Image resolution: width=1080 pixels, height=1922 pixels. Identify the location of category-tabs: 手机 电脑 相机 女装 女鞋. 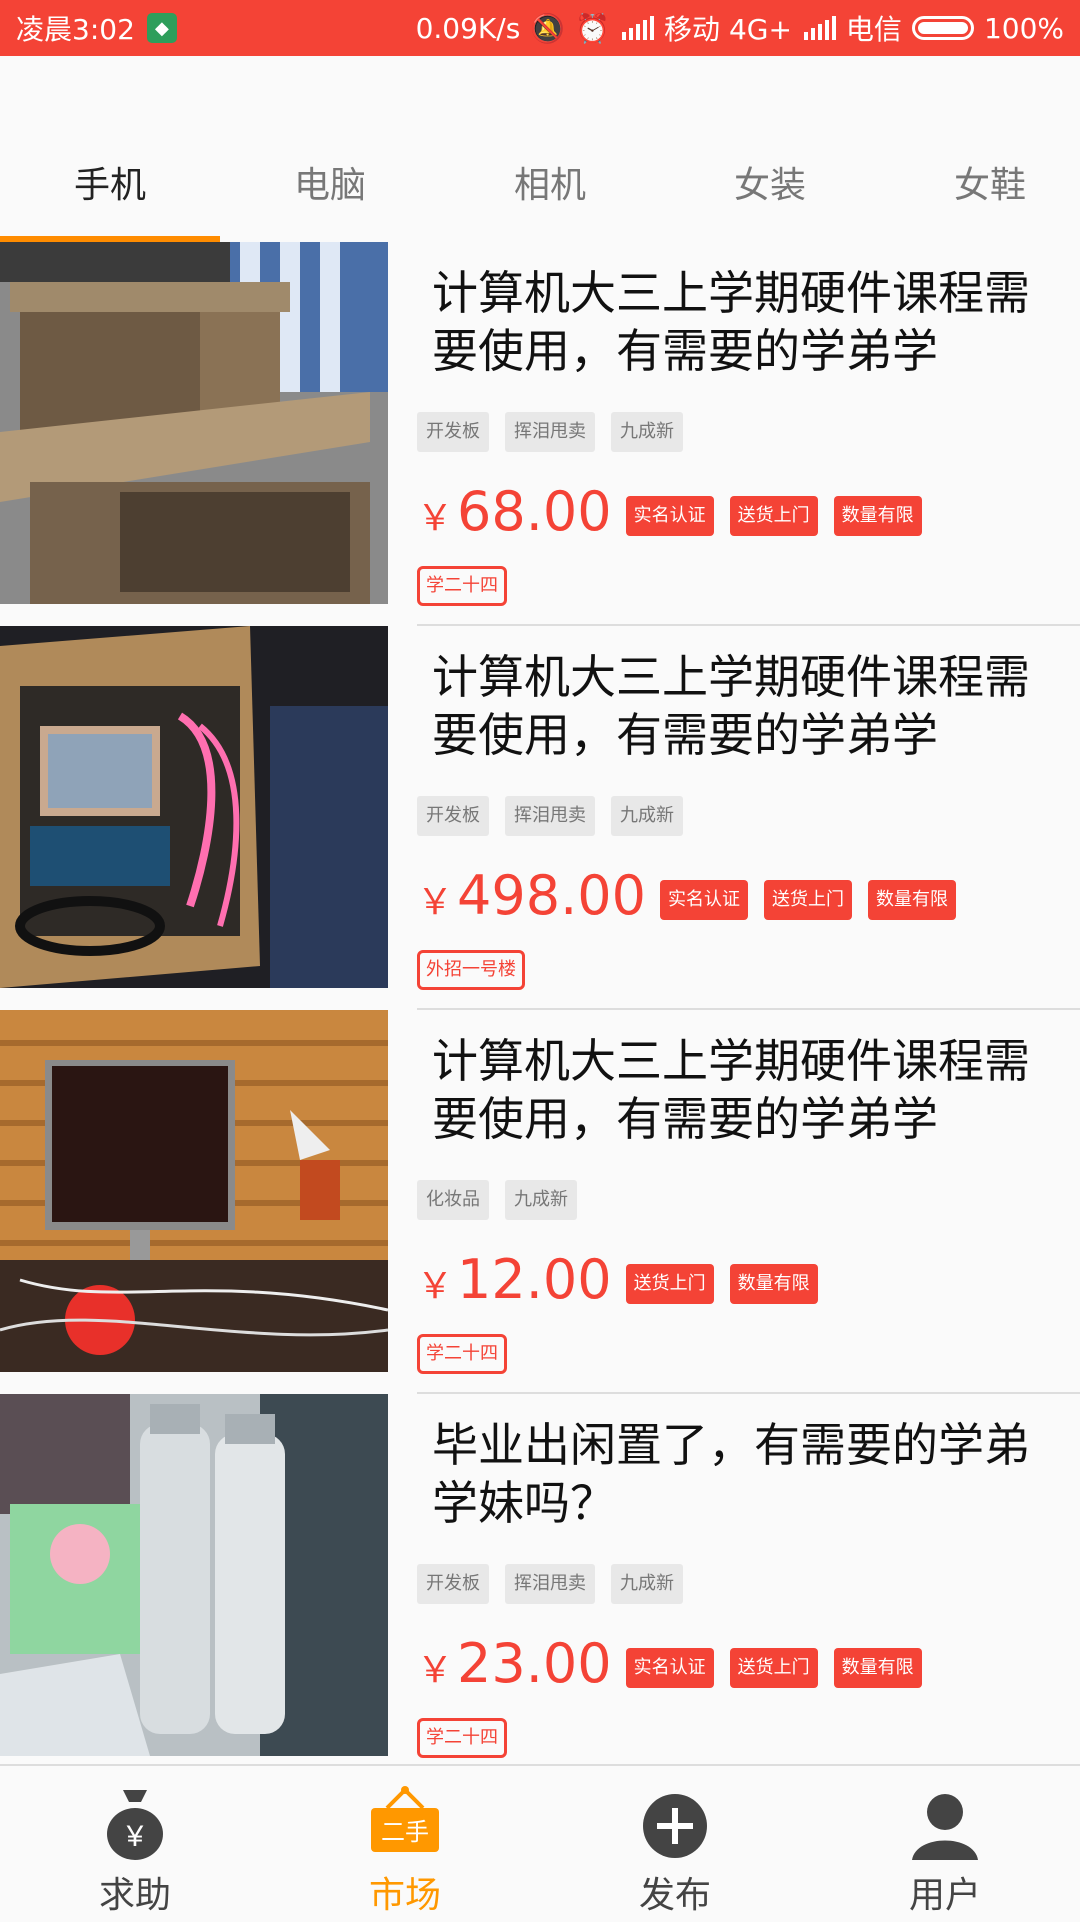
(540, 149).